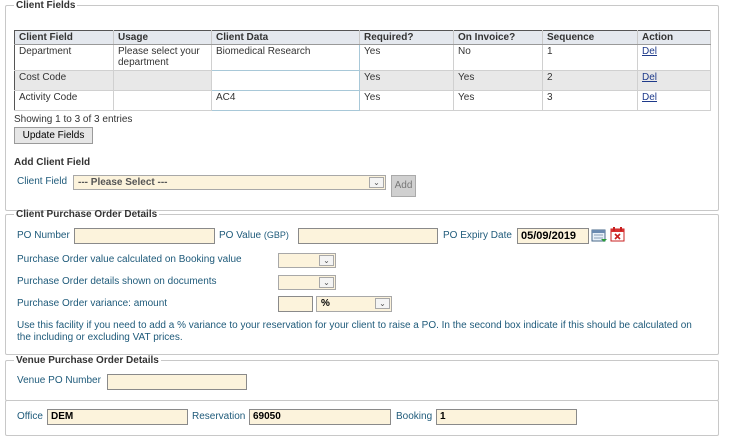  Describe the element at coordinates (320, 417) in the screenshot. I see `reservation-input: 69050` at that location.